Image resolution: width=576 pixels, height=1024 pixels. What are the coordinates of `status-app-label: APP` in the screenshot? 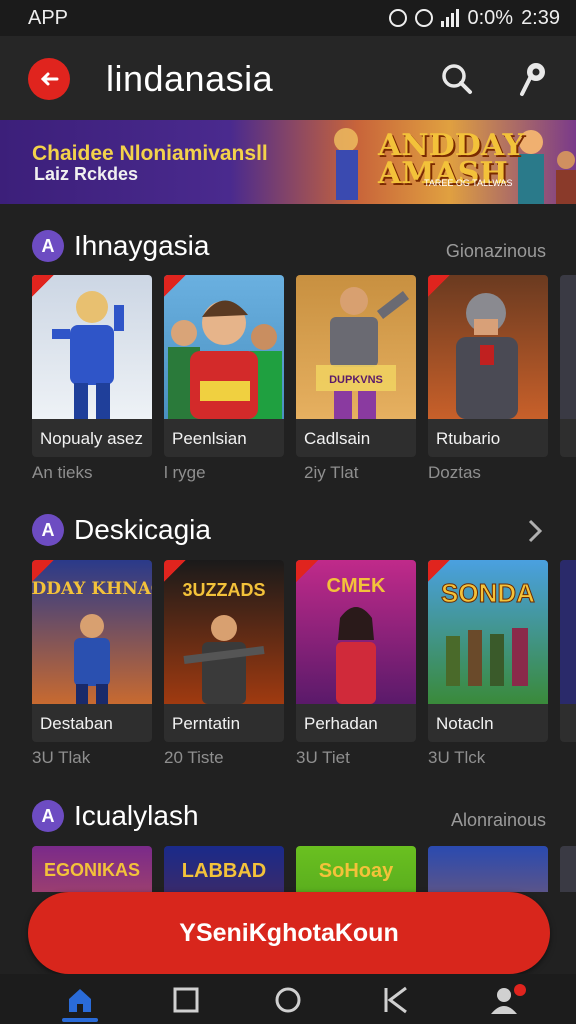 It's located at (48, 17).